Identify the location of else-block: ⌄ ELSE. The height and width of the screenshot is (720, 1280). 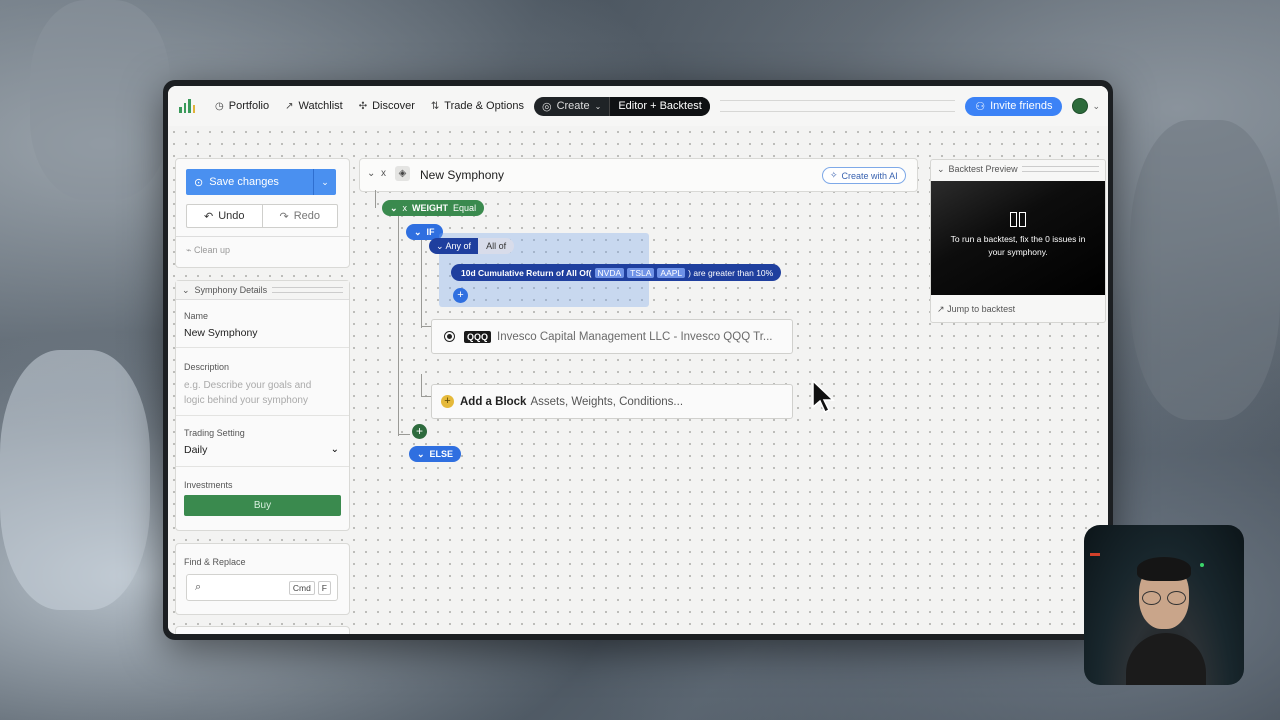
(435, 454).